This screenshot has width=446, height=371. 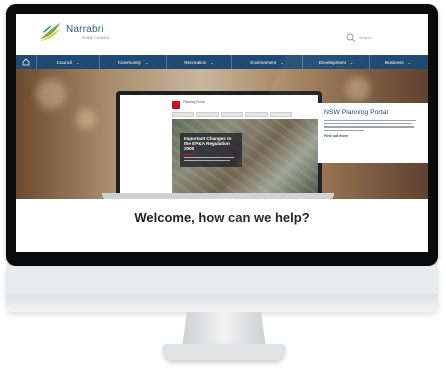 I want to click on nav-item-label: Recreation, so click(x=195, y=62).